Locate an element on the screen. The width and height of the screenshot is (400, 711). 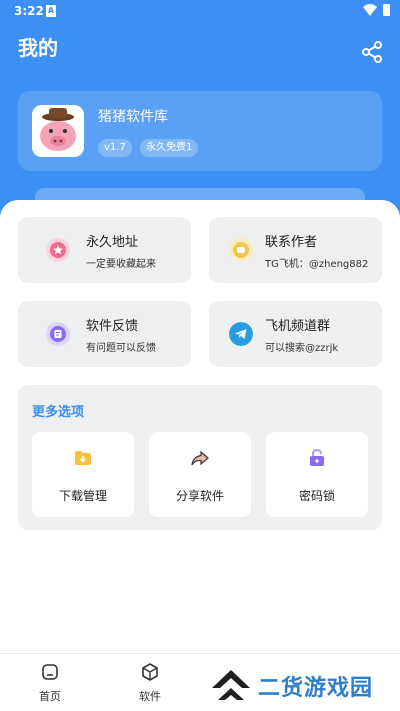
share-icon is located at coordinates (372, 52).